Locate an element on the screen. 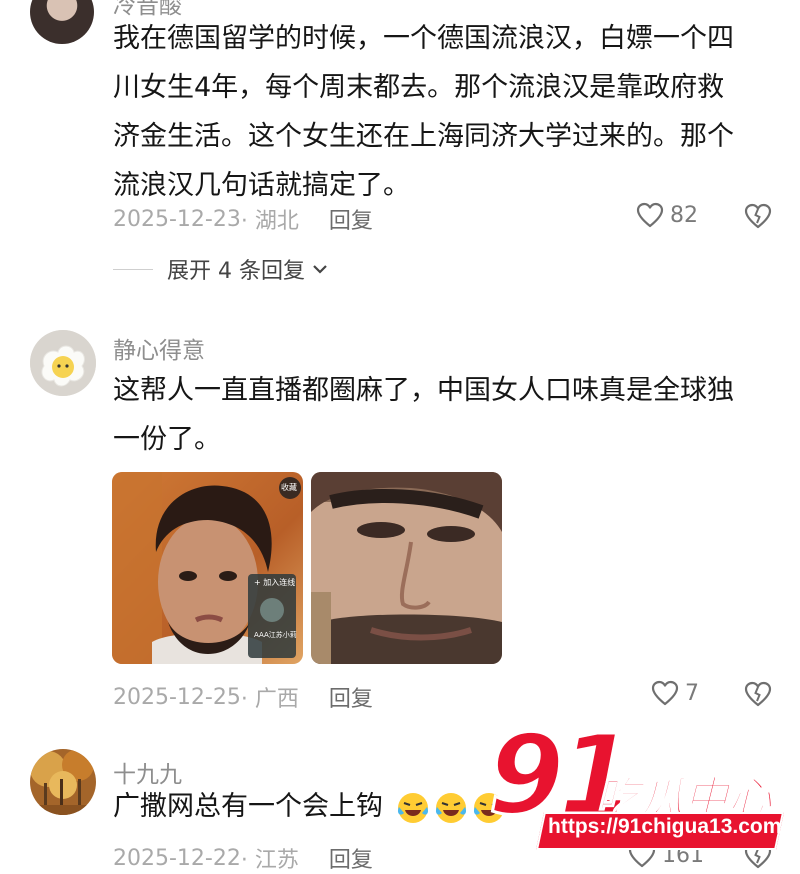 This screenshot has width=800, height=874. comment-meta: 2025-12-25 · 广西 回复 is located at coordinates (243, 697).